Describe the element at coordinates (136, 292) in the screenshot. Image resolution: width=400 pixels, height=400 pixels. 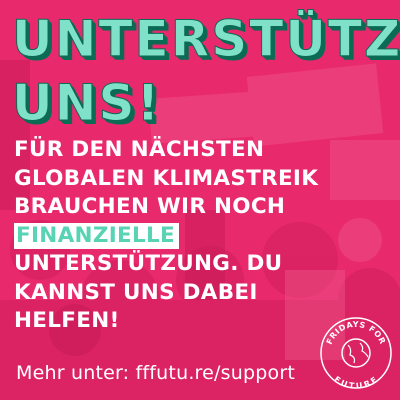
I see `body-line-6: KANNST UNS DABEI` at that location.